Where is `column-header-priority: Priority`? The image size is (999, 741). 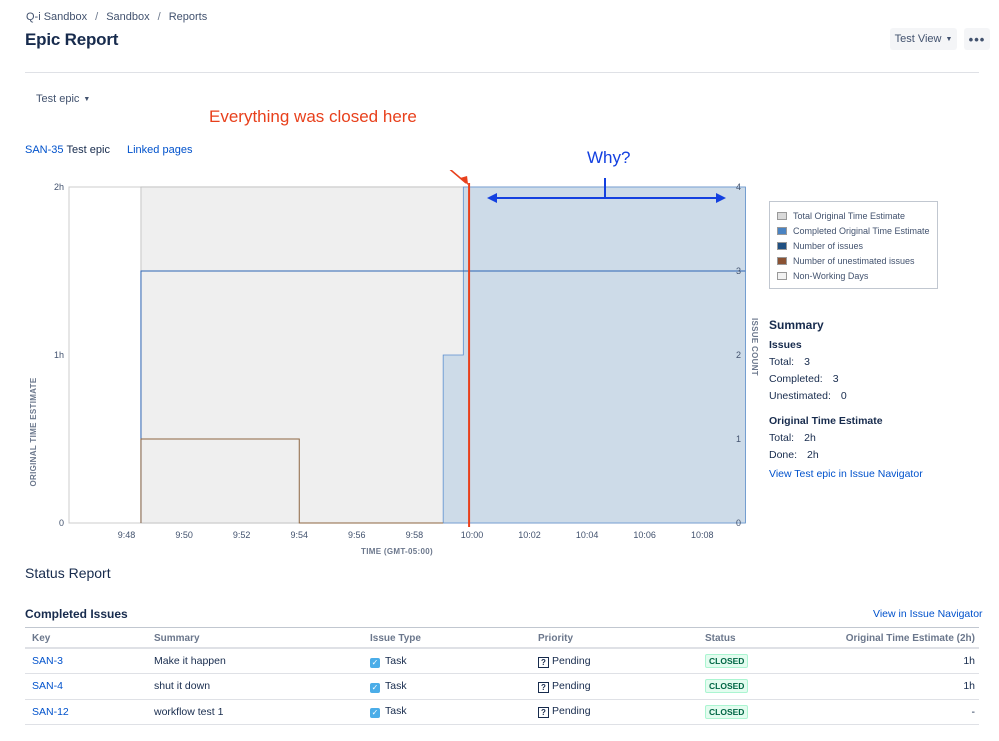 column-header-priority: Priority is located at coordinates (614, 639).